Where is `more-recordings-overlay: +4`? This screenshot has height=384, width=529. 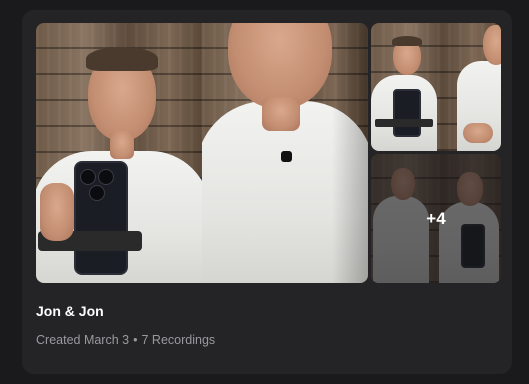 more-recordings-overlay: +4 is located at coordinates (436, 218).